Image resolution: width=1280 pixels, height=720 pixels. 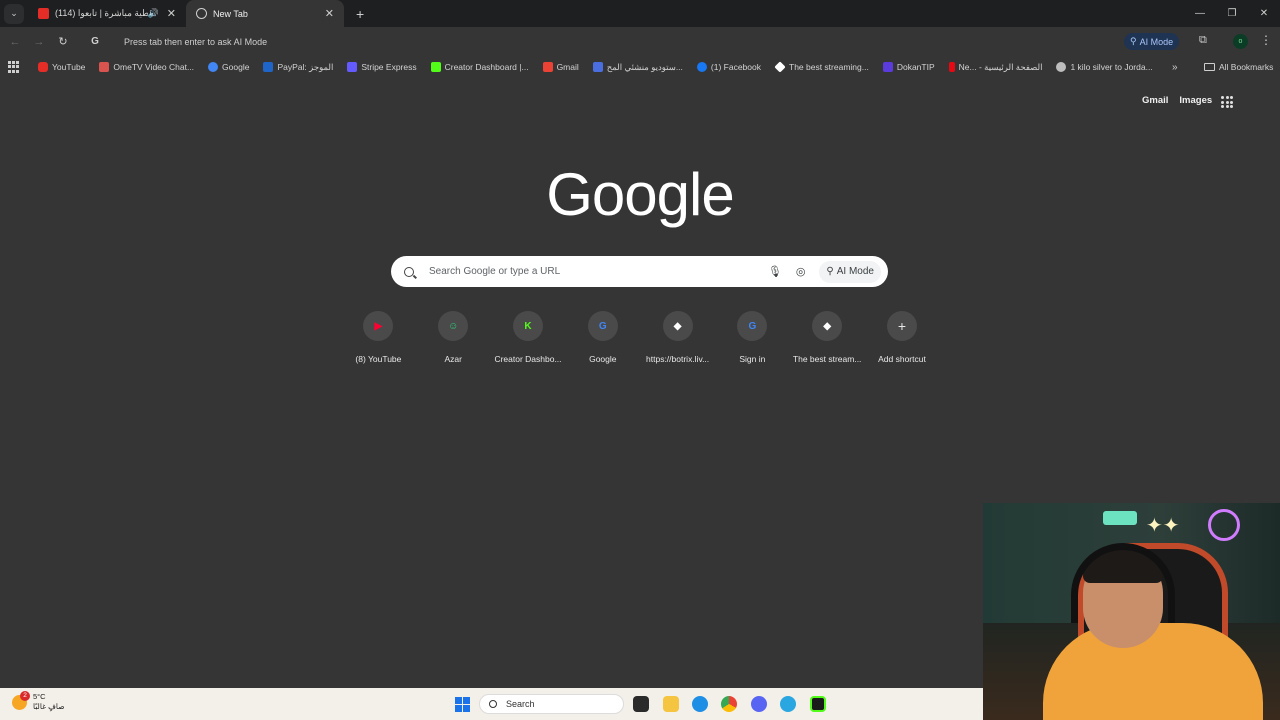 What do you see at coordinates (752, 337) in the screenshot?
I see `shortcut-sign-in: G Sign in` at bounding box center [752, 337].